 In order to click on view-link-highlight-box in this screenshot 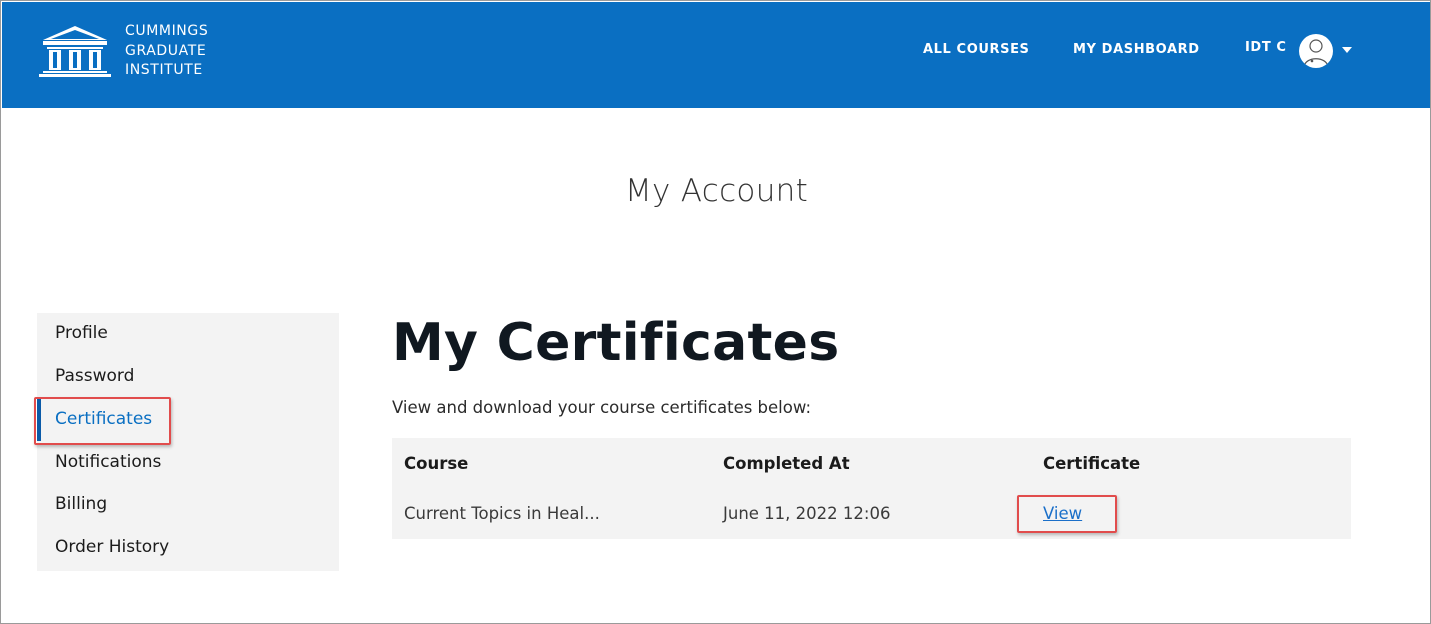, I will do `click(1067, 514)`.